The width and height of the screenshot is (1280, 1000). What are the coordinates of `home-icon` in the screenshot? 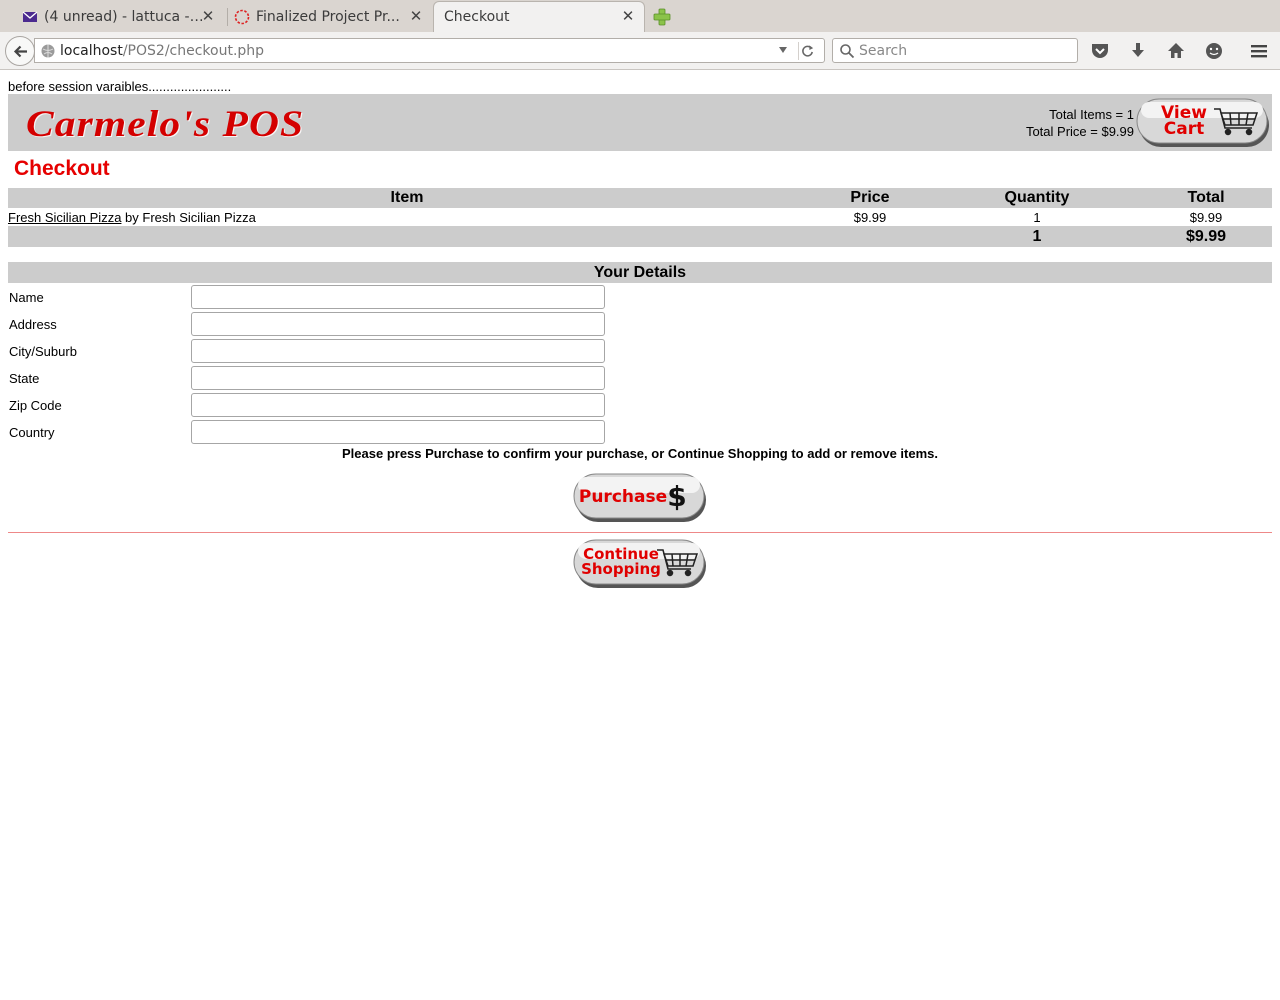 It's located at (1176, 51).